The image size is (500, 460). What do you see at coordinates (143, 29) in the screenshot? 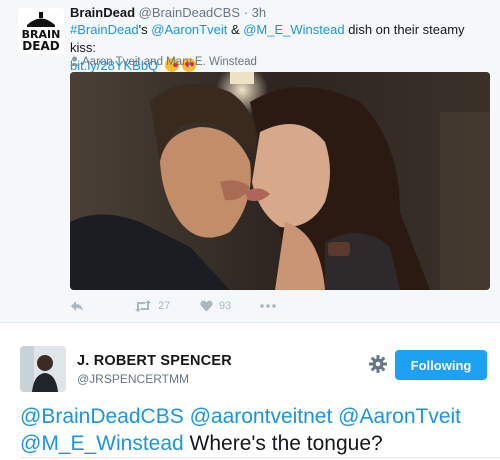
I see `text-possessive: 's` at bounding box center [143, 29].